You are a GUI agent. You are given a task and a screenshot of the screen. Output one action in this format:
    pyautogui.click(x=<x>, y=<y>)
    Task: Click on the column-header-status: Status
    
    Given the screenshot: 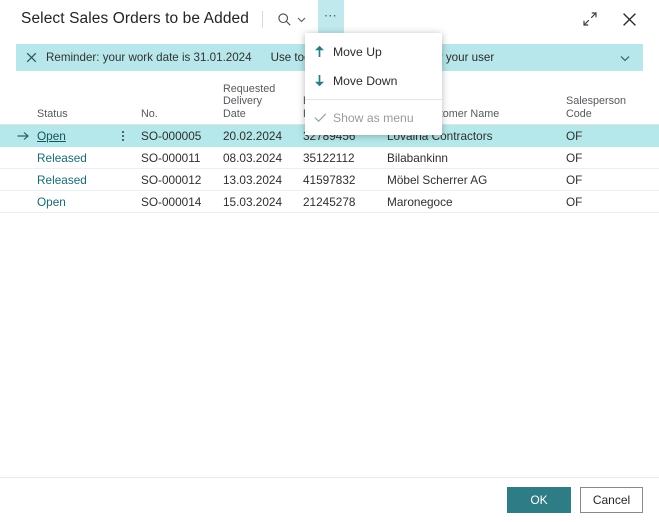 What is the action you would take?
    pyautogui.click(x=52, y=114)
    